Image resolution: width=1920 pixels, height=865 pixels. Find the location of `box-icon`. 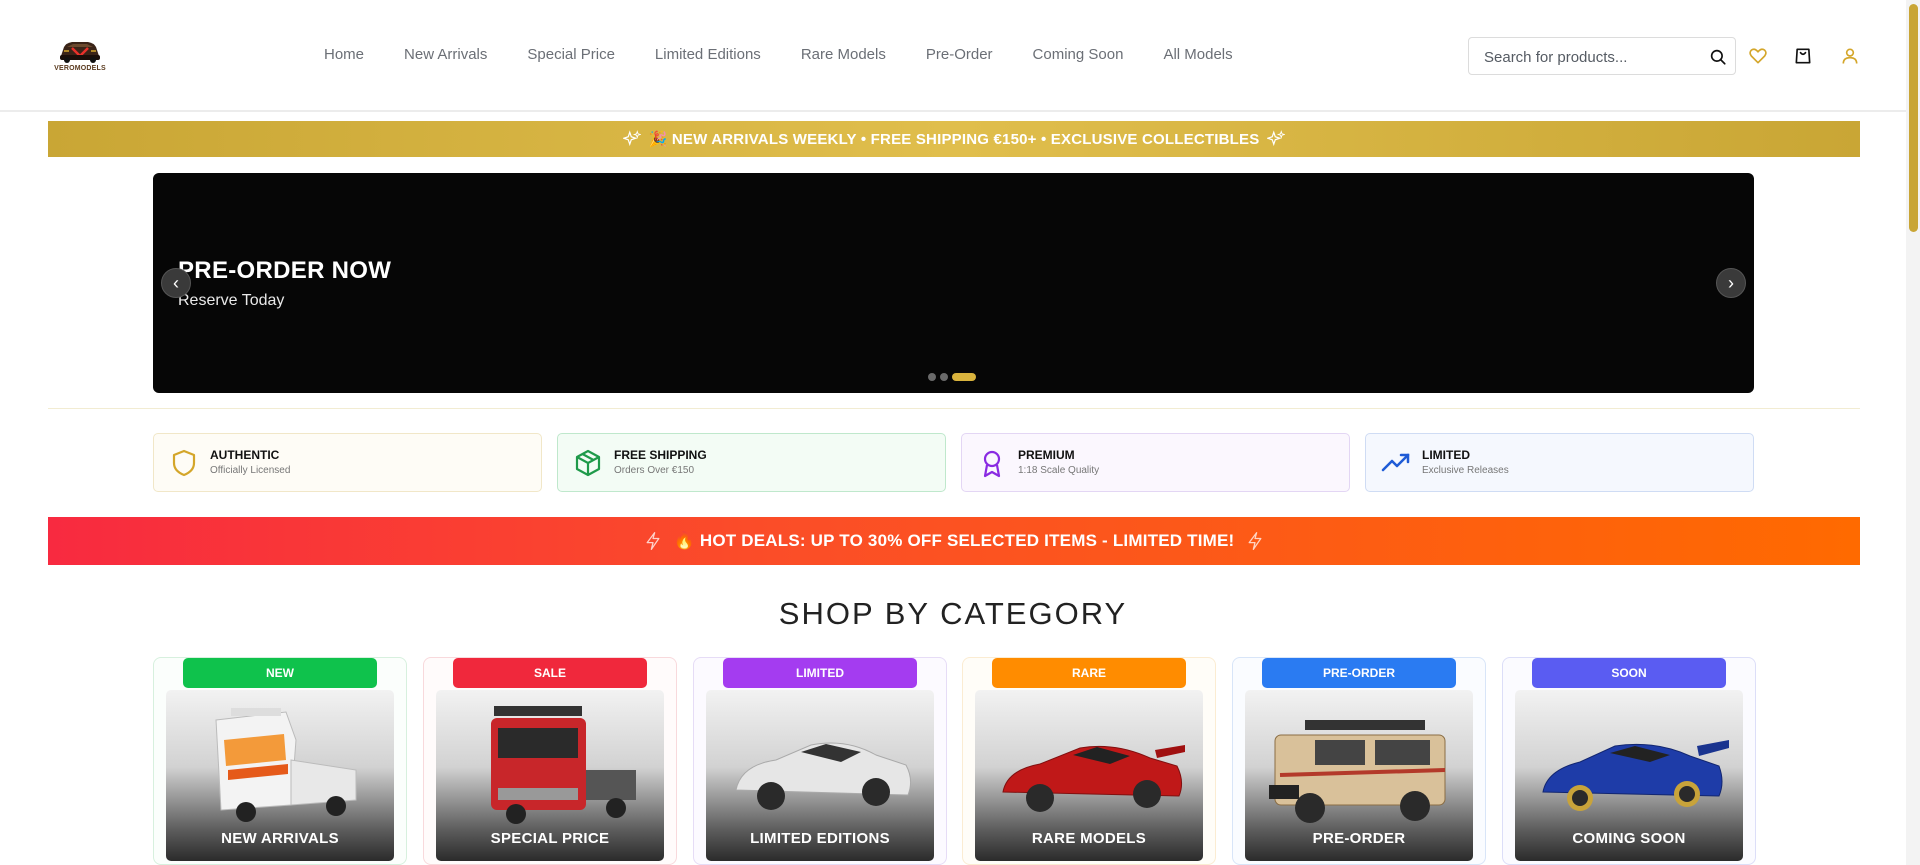

box-icon is located at coordinates (588, 463).